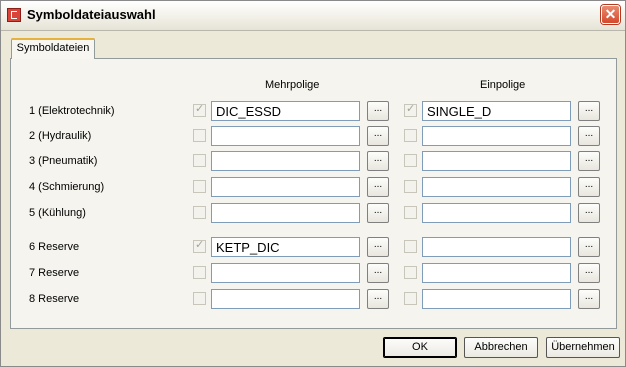  What do you see at coordinates (420, 347) in the screenshot?
I see `ok-button: OK` at bounding box center [420, 347].